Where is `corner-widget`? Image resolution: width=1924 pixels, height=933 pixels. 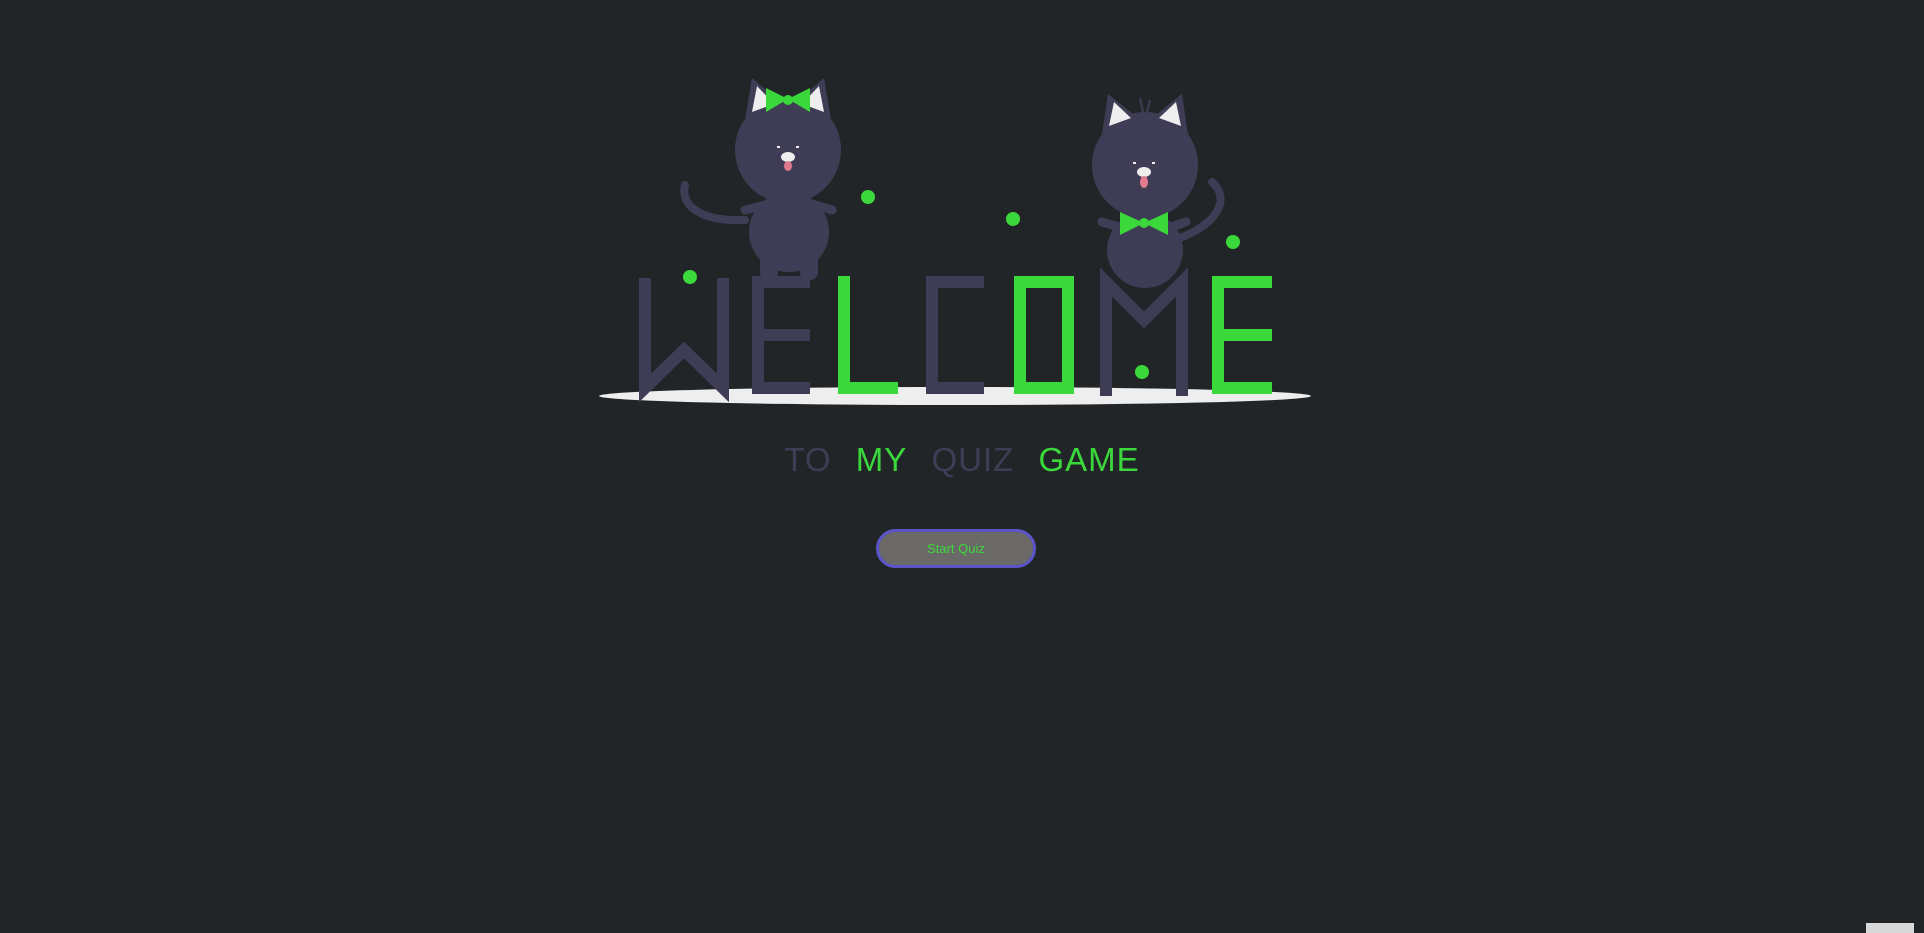 corner-widget is located at coordinates (1890, 928).